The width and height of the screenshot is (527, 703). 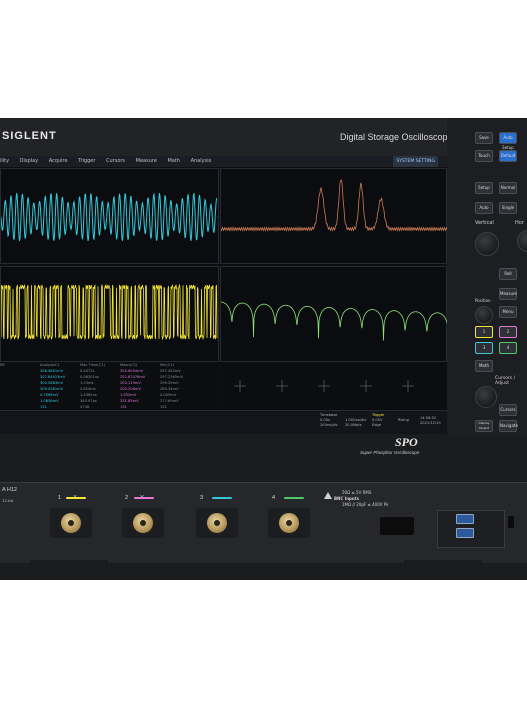 What do you see at coordinates (484, 315) in the screenshot?
I see `vertical-position-knob` at bounding box center [484, 315].